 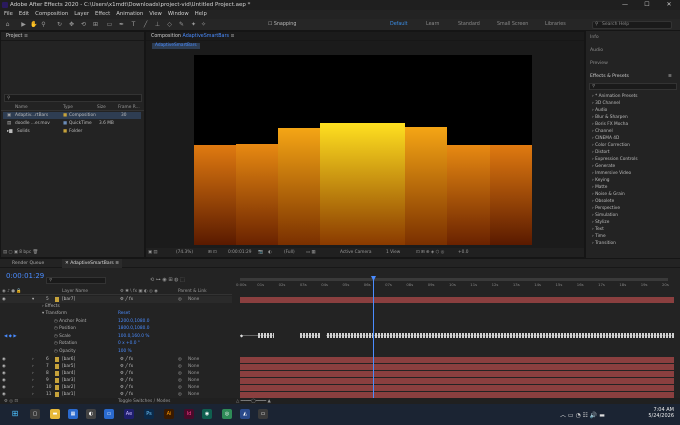 What do you see at coordinates (71, 24) in the screenshot?
I see `camera-tool-icon: ✥` at bounding box center [71, 24].